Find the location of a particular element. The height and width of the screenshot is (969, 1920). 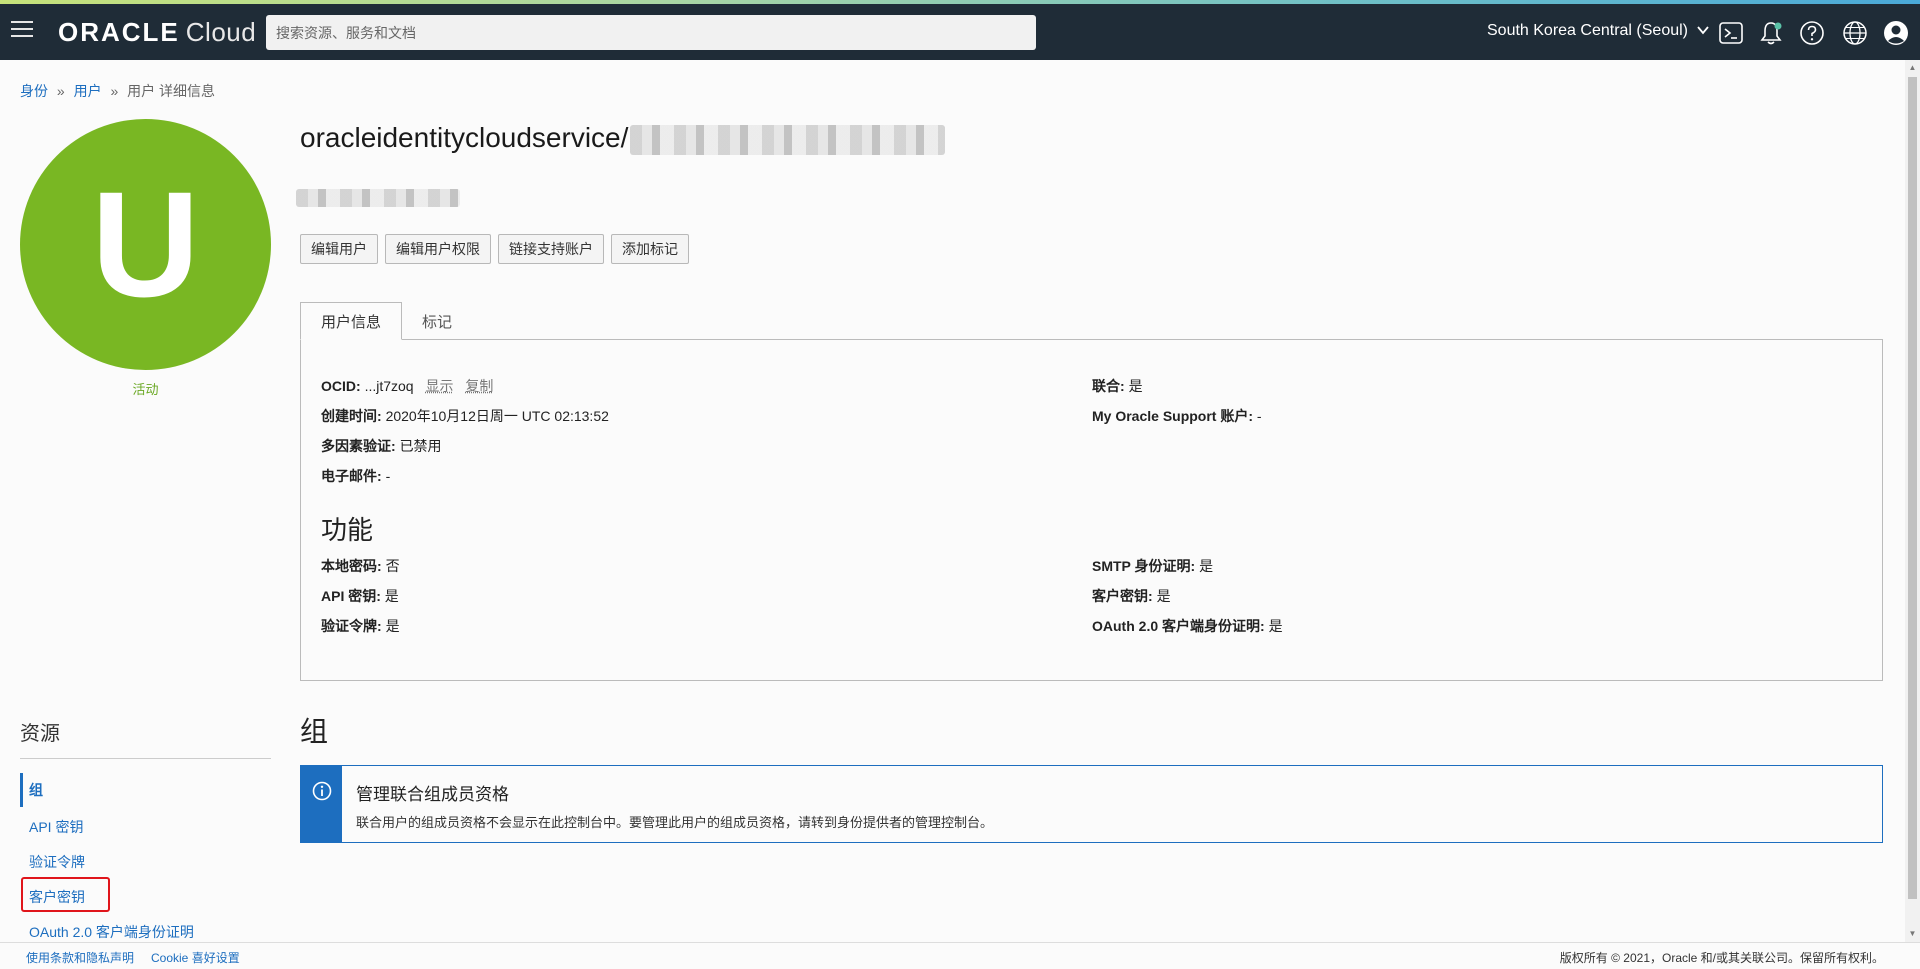

smtp-credentials-value: 是 is located at coordinates (1206, 566).